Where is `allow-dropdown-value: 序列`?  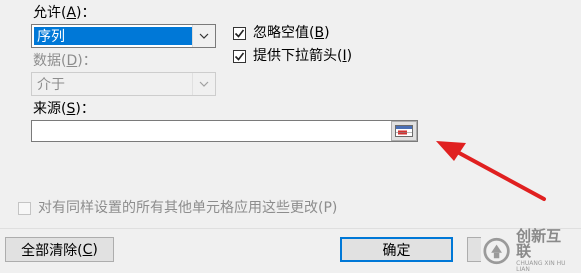 allow-dropdown-value: 序列 is located at coordinates (113, 36).